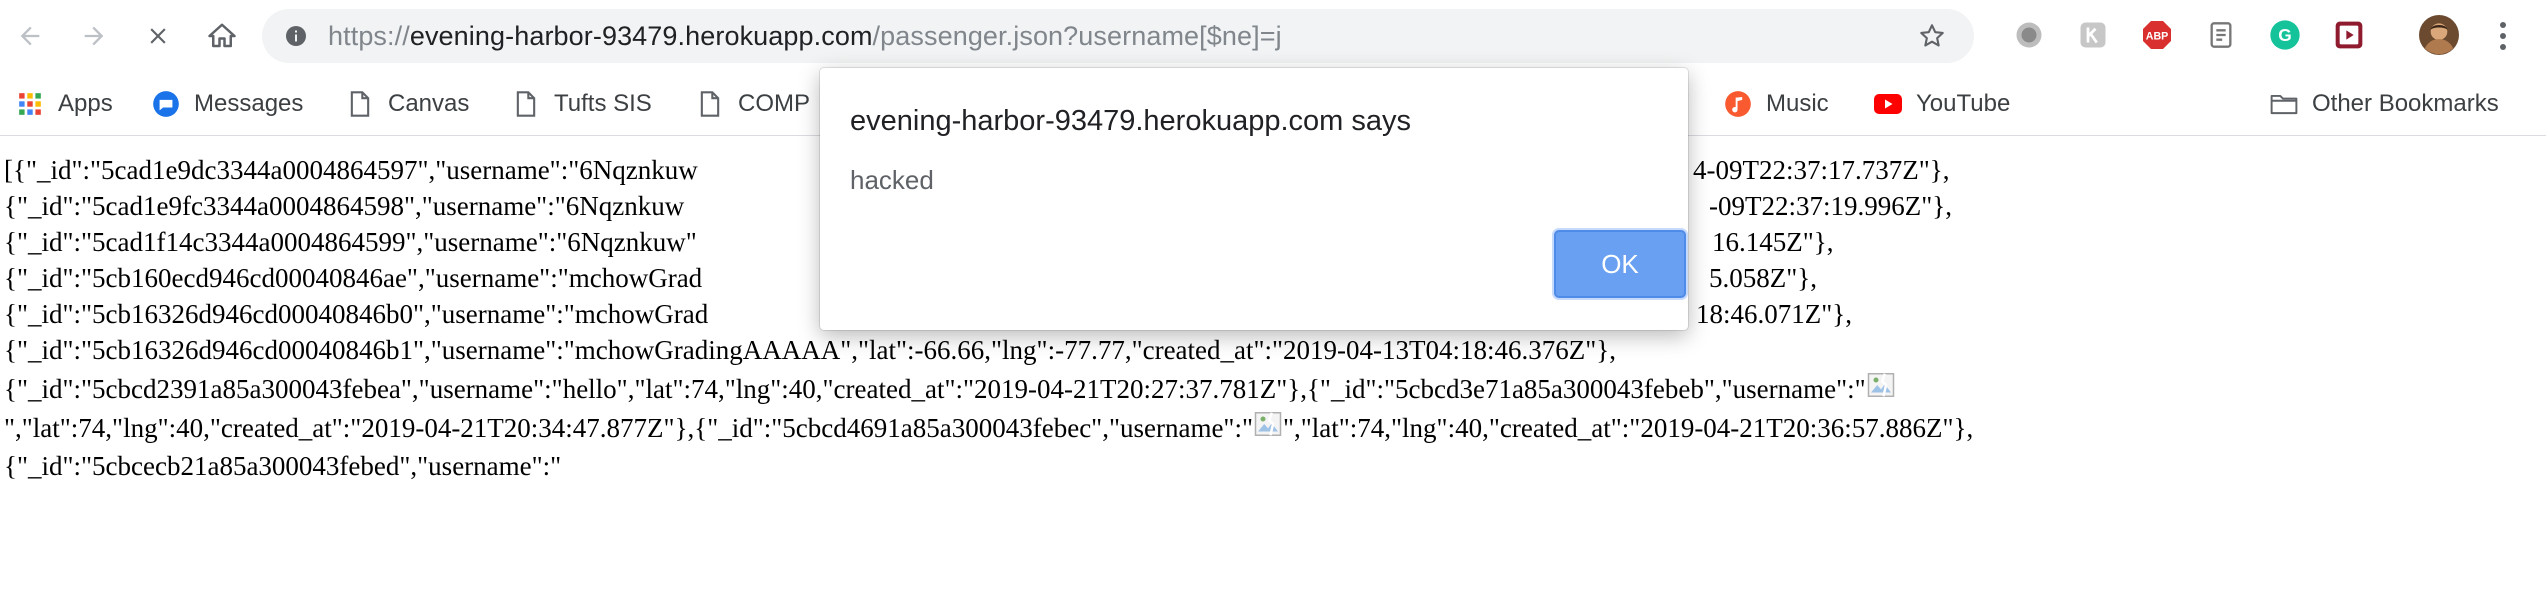  Describe the element at coordinates (2405, 103) in the screenshot. I see `bookmark-label: Other Bookmarks` at that location.